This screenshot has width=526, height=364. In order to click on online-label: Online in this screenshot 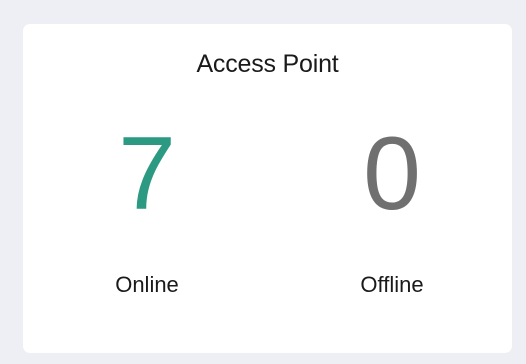, I will do `click(147, 284)`.